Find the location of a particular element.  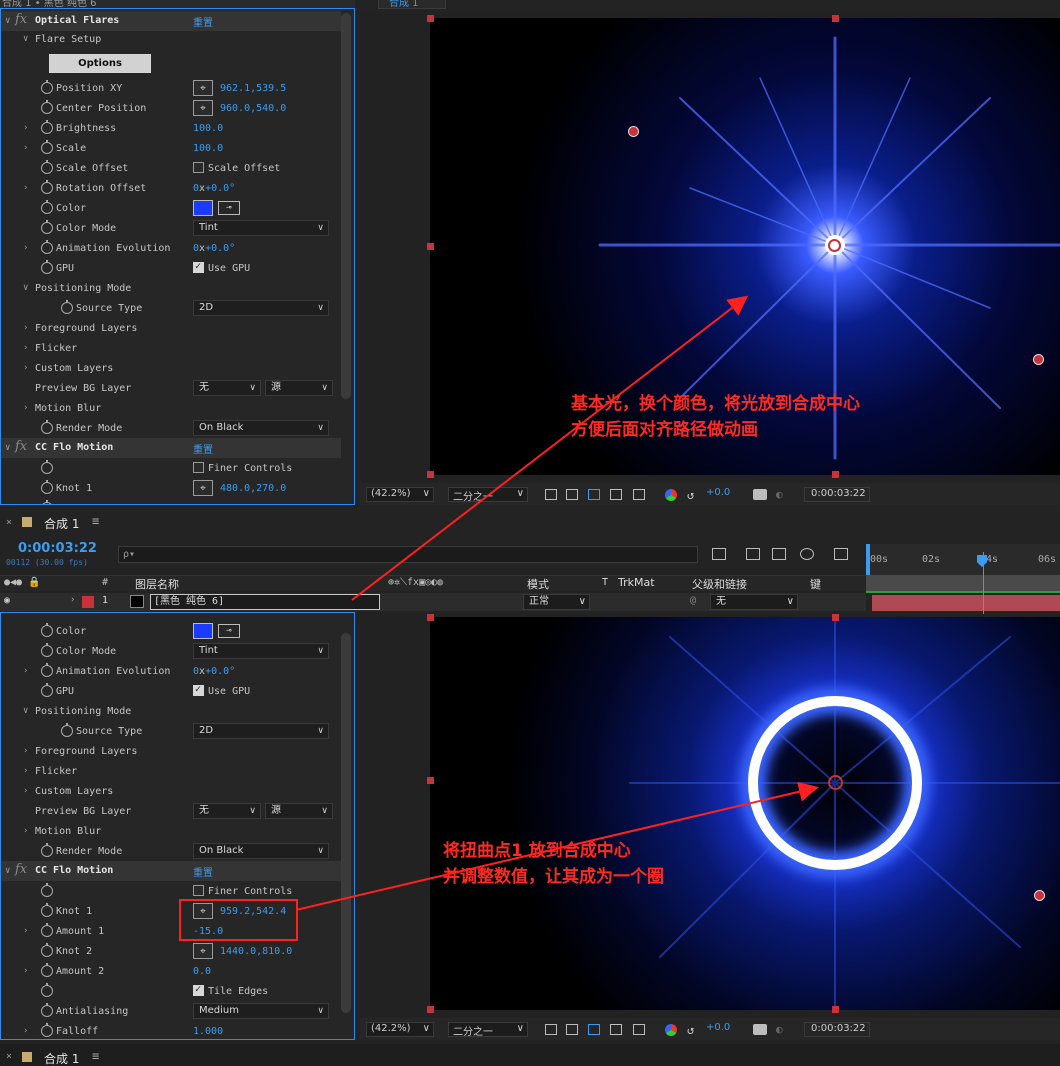

draft-3d-icon is located at coordinates (753, 554).